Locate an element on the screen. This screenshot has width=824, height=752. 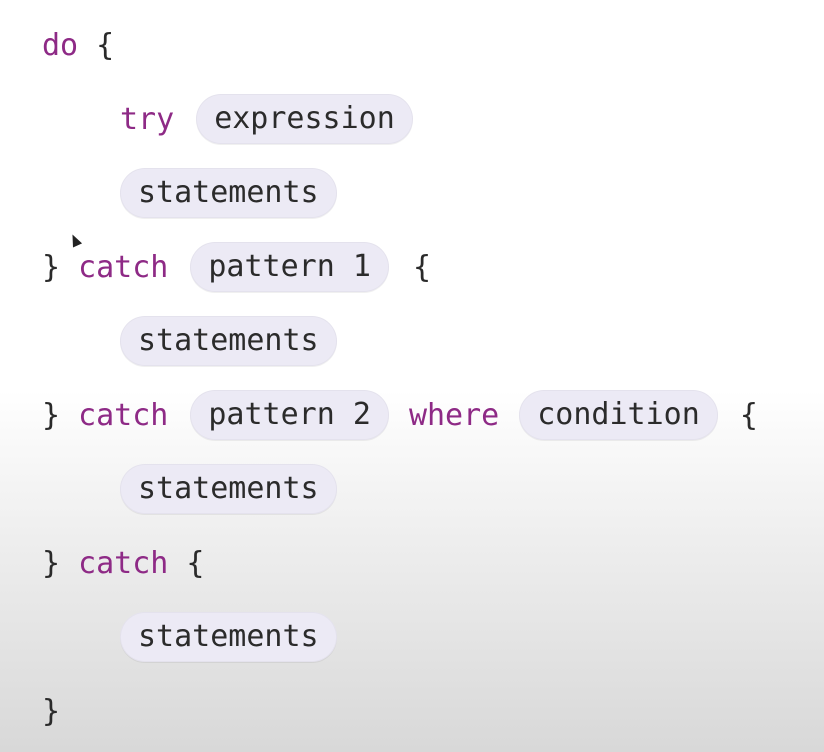
code-line-close: } is located at coordinates (51, 711).